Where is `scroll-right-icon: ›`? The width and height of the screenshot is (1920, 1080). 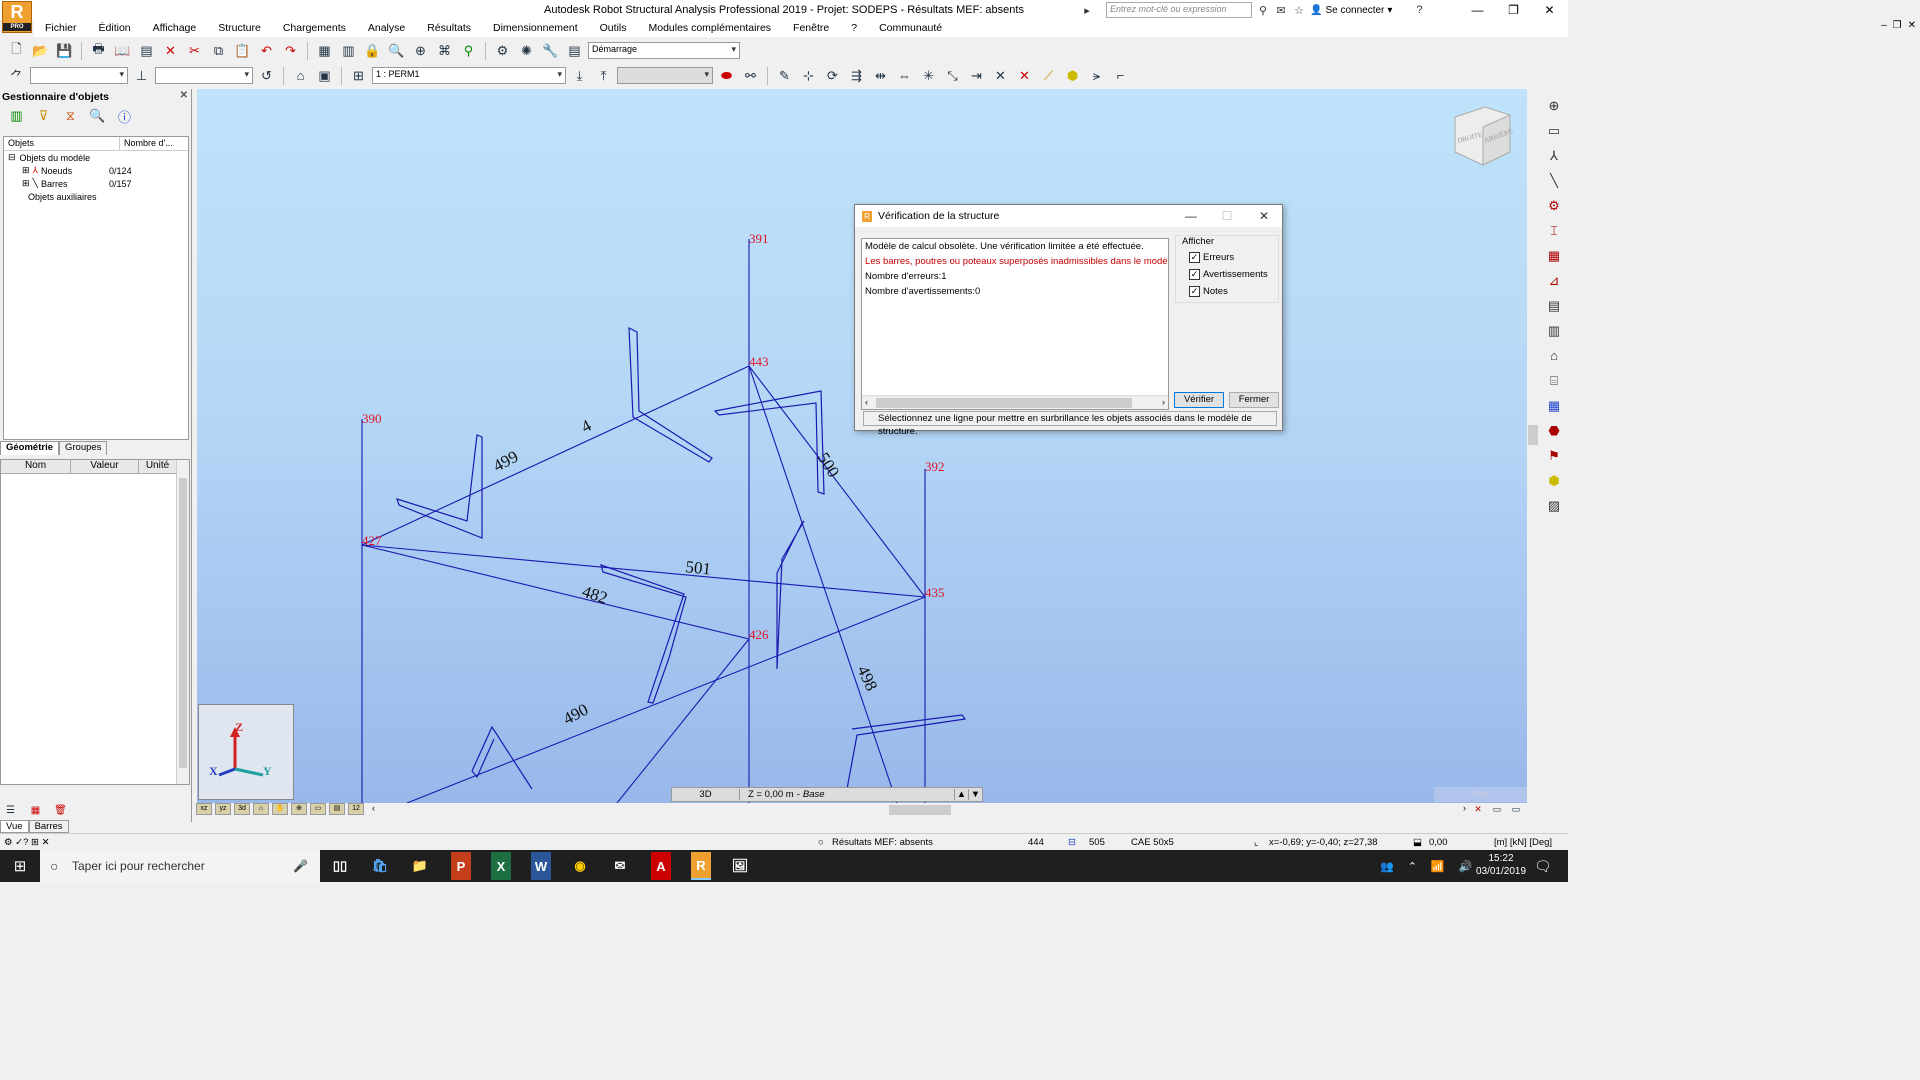 scroll-right-icon: › is located at coordinates (1163, 402).